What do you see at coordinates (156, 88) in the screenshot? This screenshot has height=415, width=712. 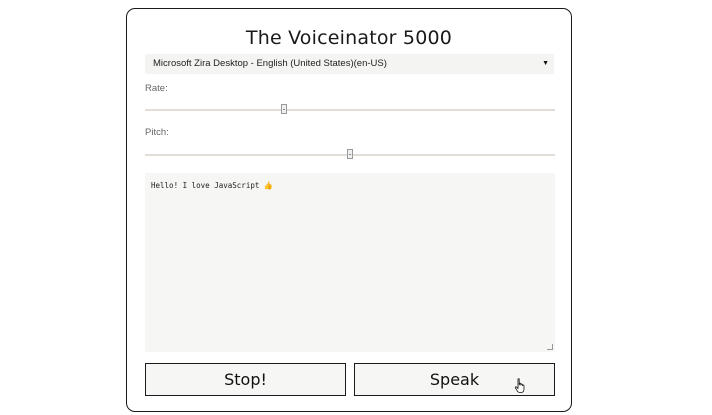 I see `rate-label: Rate:` at bounding box center [156, 88].